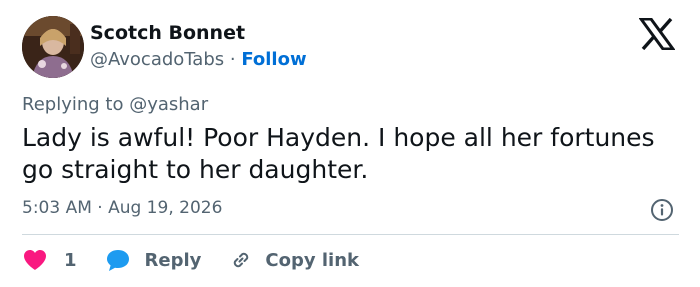 The width and height of the screenshot is (700, 287). What do you see at coordinates (49, 260) in the screenshot?
I see `like-button: 1` at bounding box center [49, 260].